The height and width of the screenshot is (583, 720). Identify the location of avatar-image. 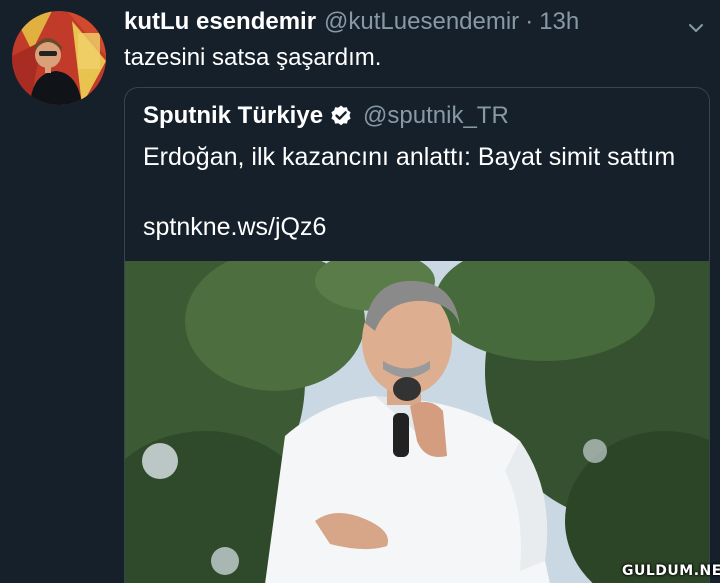
(59, 58).